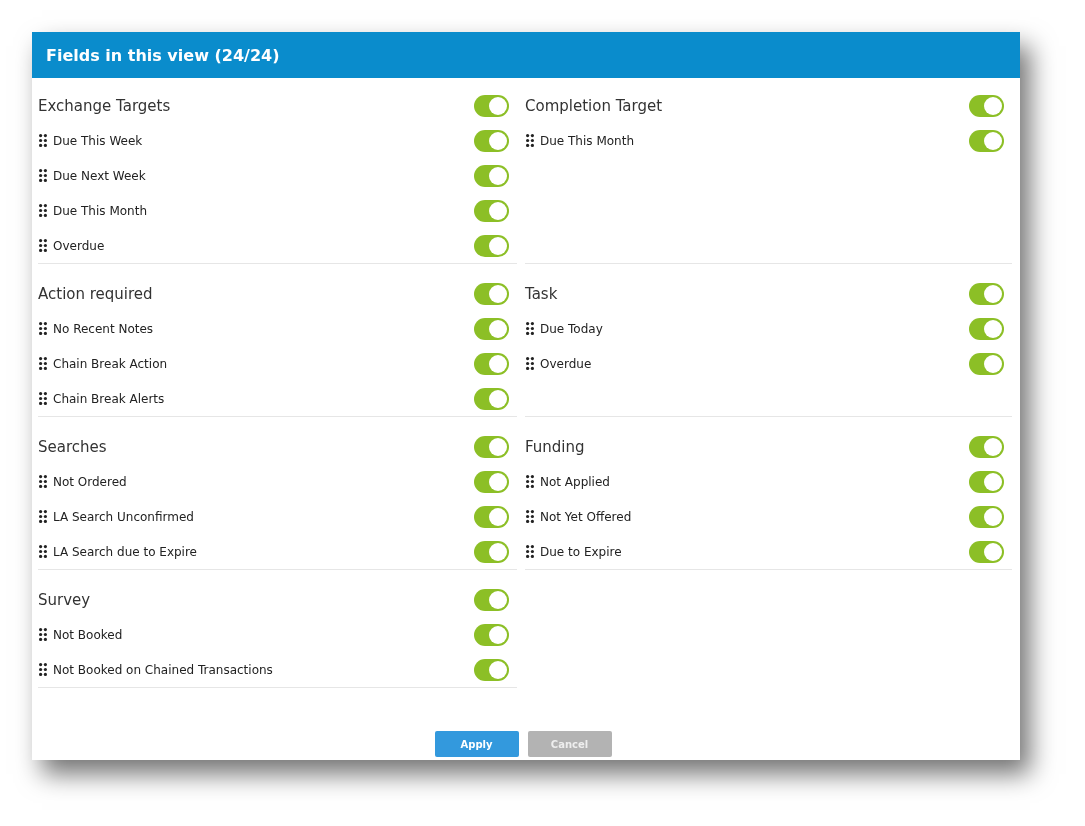  Describe the element at coordinates (575, 481) in the screenshot. I see `field-label: Not Applied` at that location.